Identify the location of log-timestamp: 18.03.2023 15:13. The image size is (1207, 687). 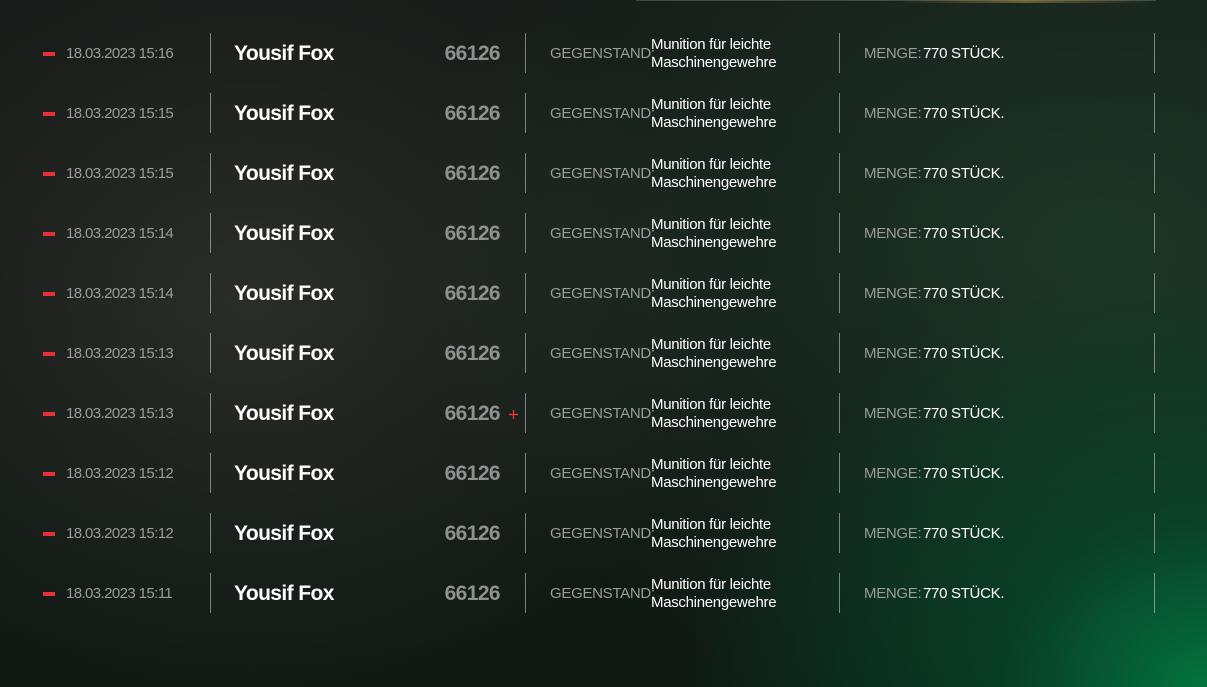
(120, 413).